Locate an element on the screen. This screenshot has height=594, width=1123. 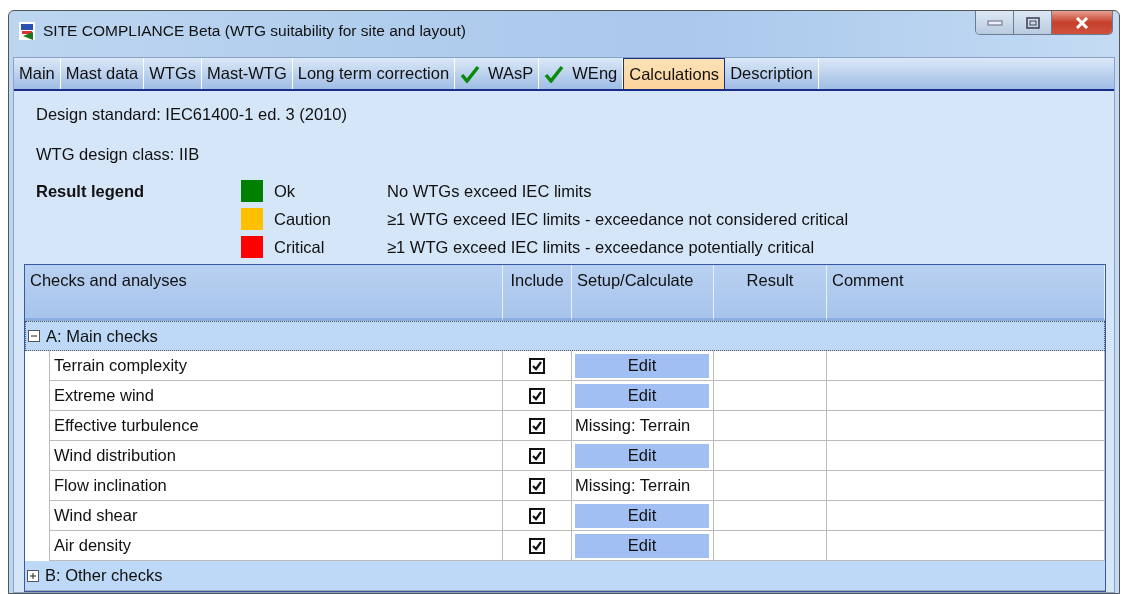
info-text: Design standard: IEC61400-1 ed. 3 (2010) is located at coordinates (191, 114).